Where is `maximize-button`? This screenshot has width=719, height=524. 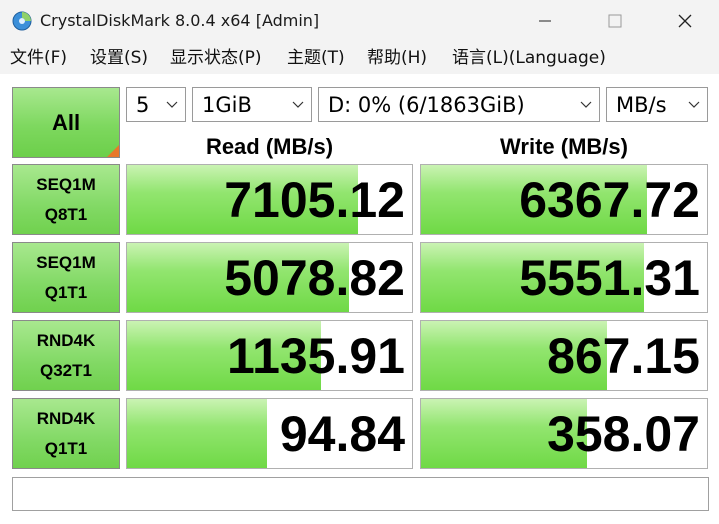 maximize-button is located at coordinates (615, 21).